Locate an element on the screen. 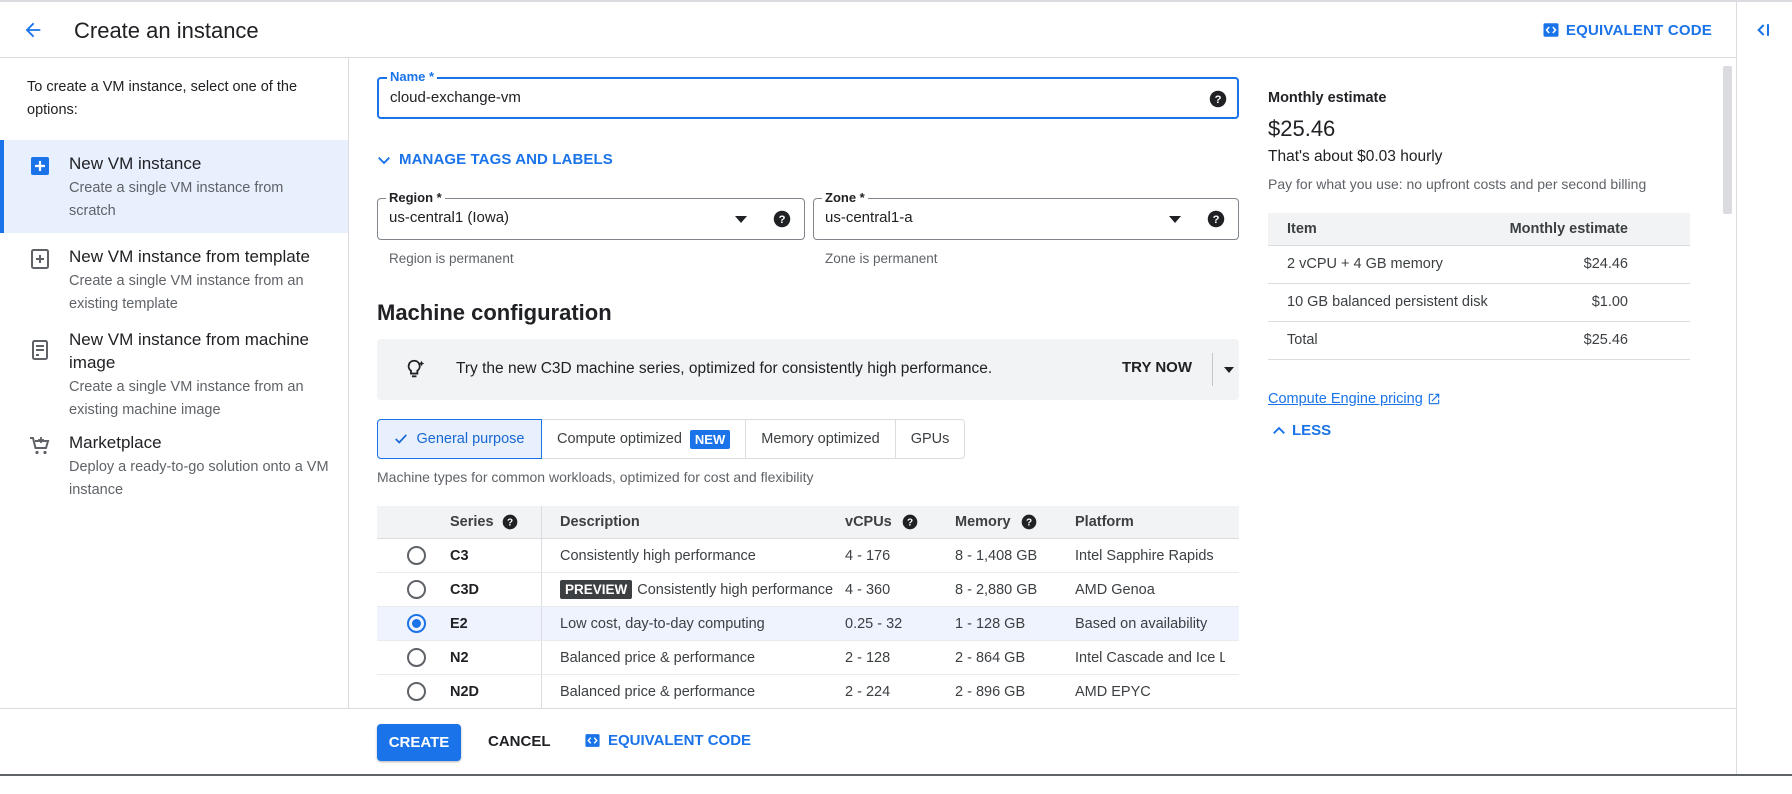 The height and width of the screenshot is (794, 1792). preview-badge: PREVIEW is located at coordinates (596, 589).